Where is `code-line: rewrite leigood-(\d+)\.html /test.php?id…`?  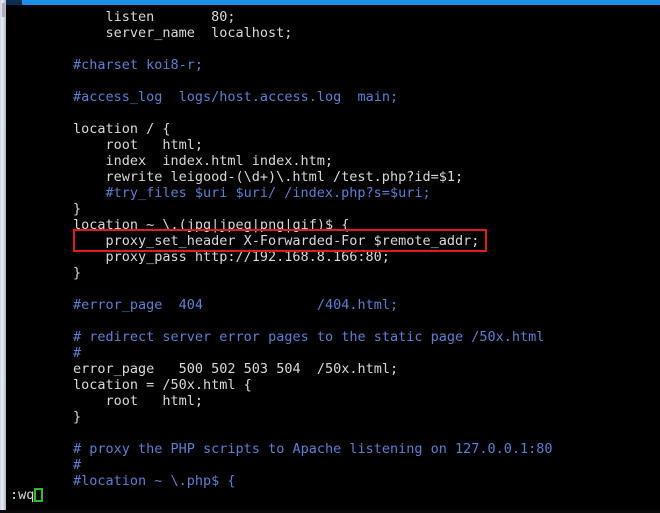
code-line: rewrite leigood-(\d+)\.html /test.php?id… is located at coordinates (284, 177).